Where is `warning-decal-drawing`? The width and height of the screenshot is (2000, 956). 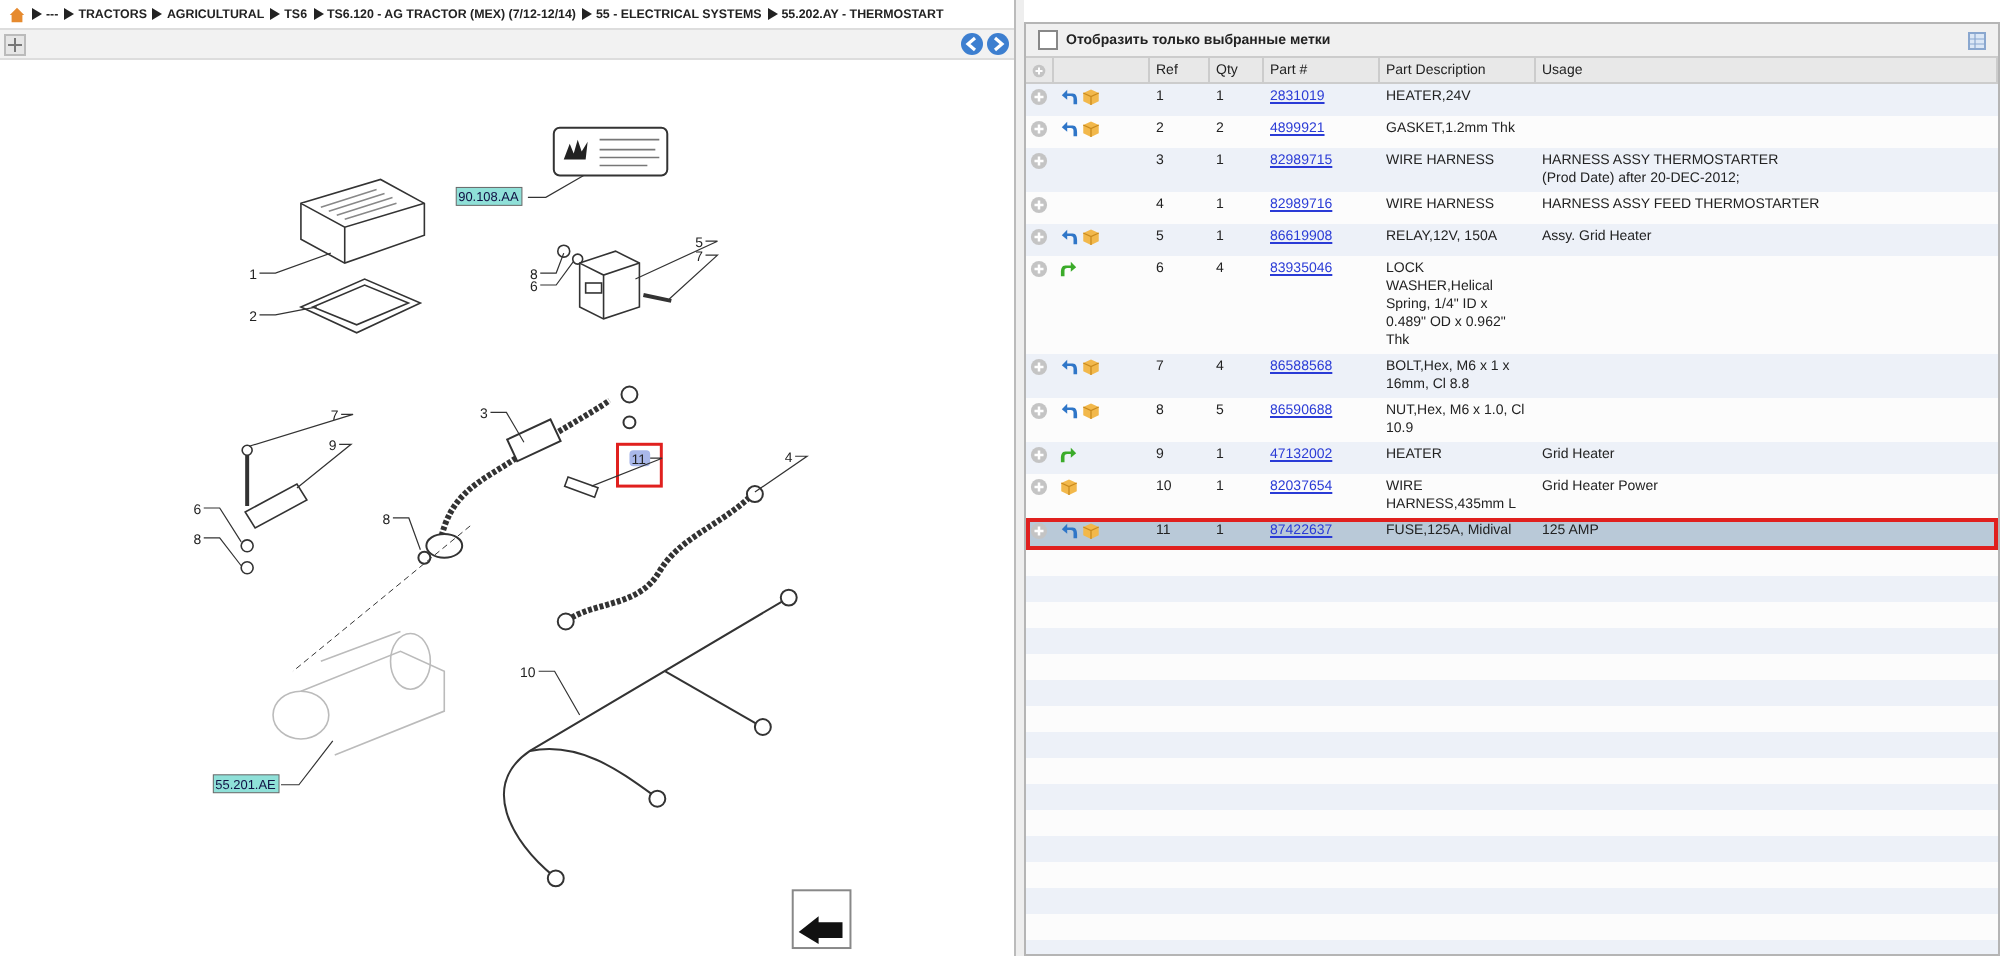
warning-decal-drawing is located at coordinates (610, 151).